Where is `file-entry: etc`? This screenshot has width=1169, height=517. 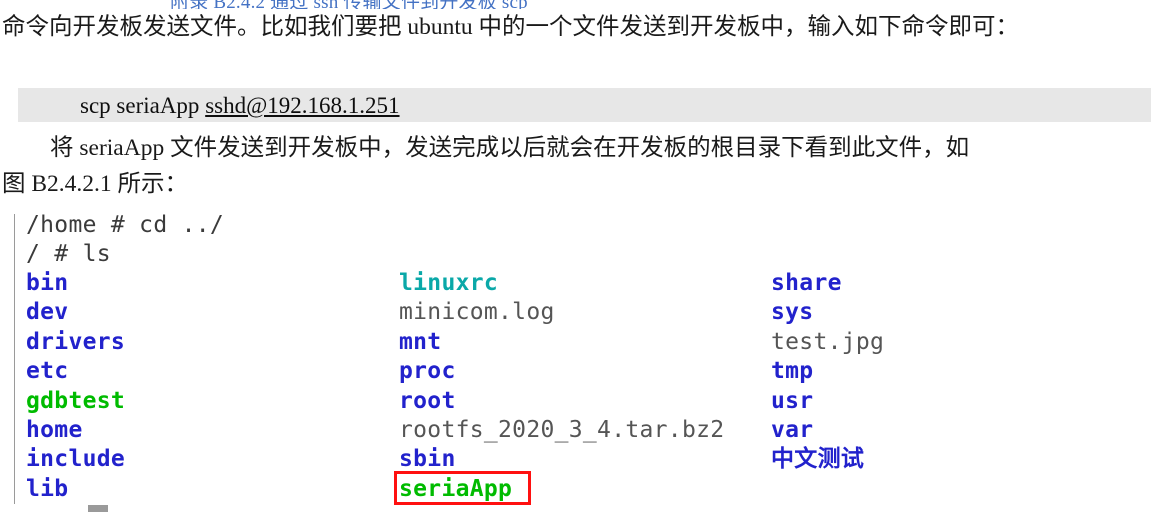
file-entry: etc is located at coordinates (47, 371).